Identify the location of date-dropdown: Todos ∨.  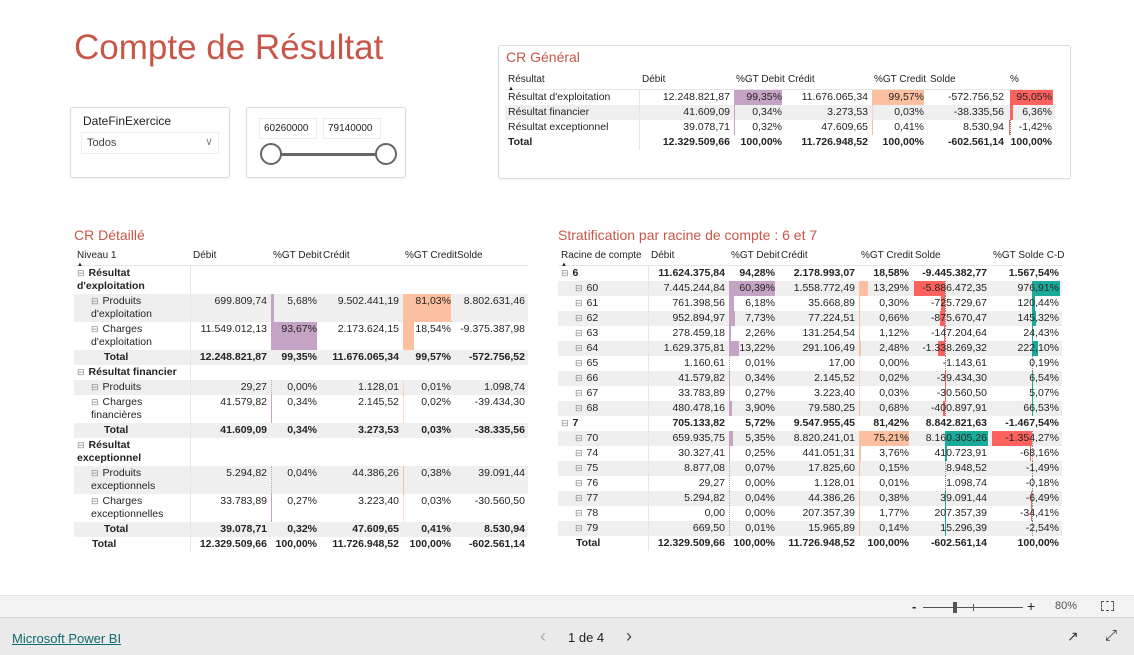
(150, 143).